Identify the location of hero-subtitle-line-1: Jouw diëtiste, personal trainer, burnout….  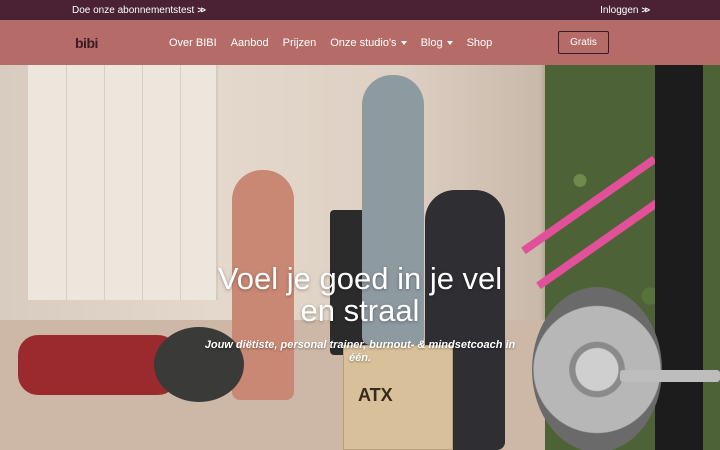
(360, 345).